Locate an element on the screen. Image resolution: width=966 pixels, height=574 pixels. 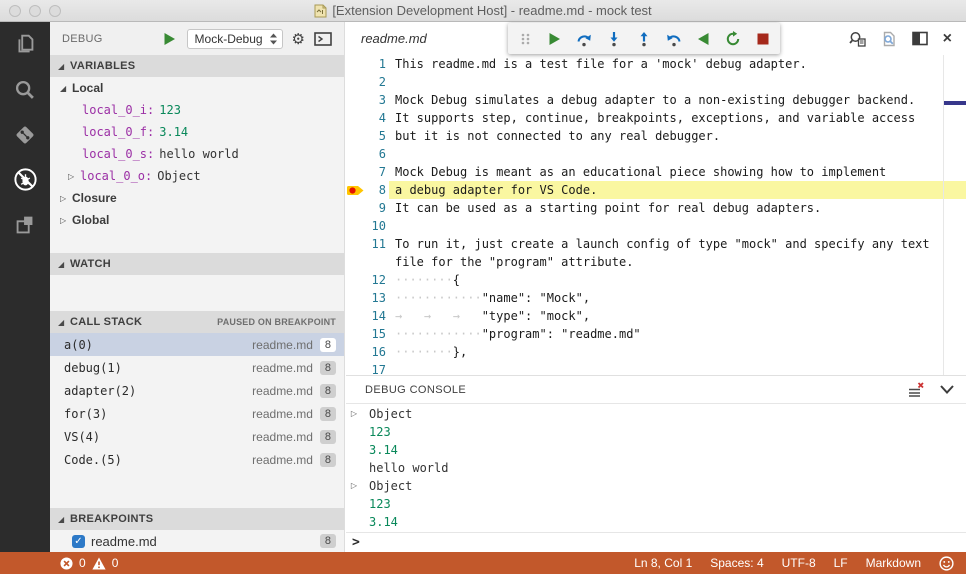
step-back-button is located at coordinates (674, 39).